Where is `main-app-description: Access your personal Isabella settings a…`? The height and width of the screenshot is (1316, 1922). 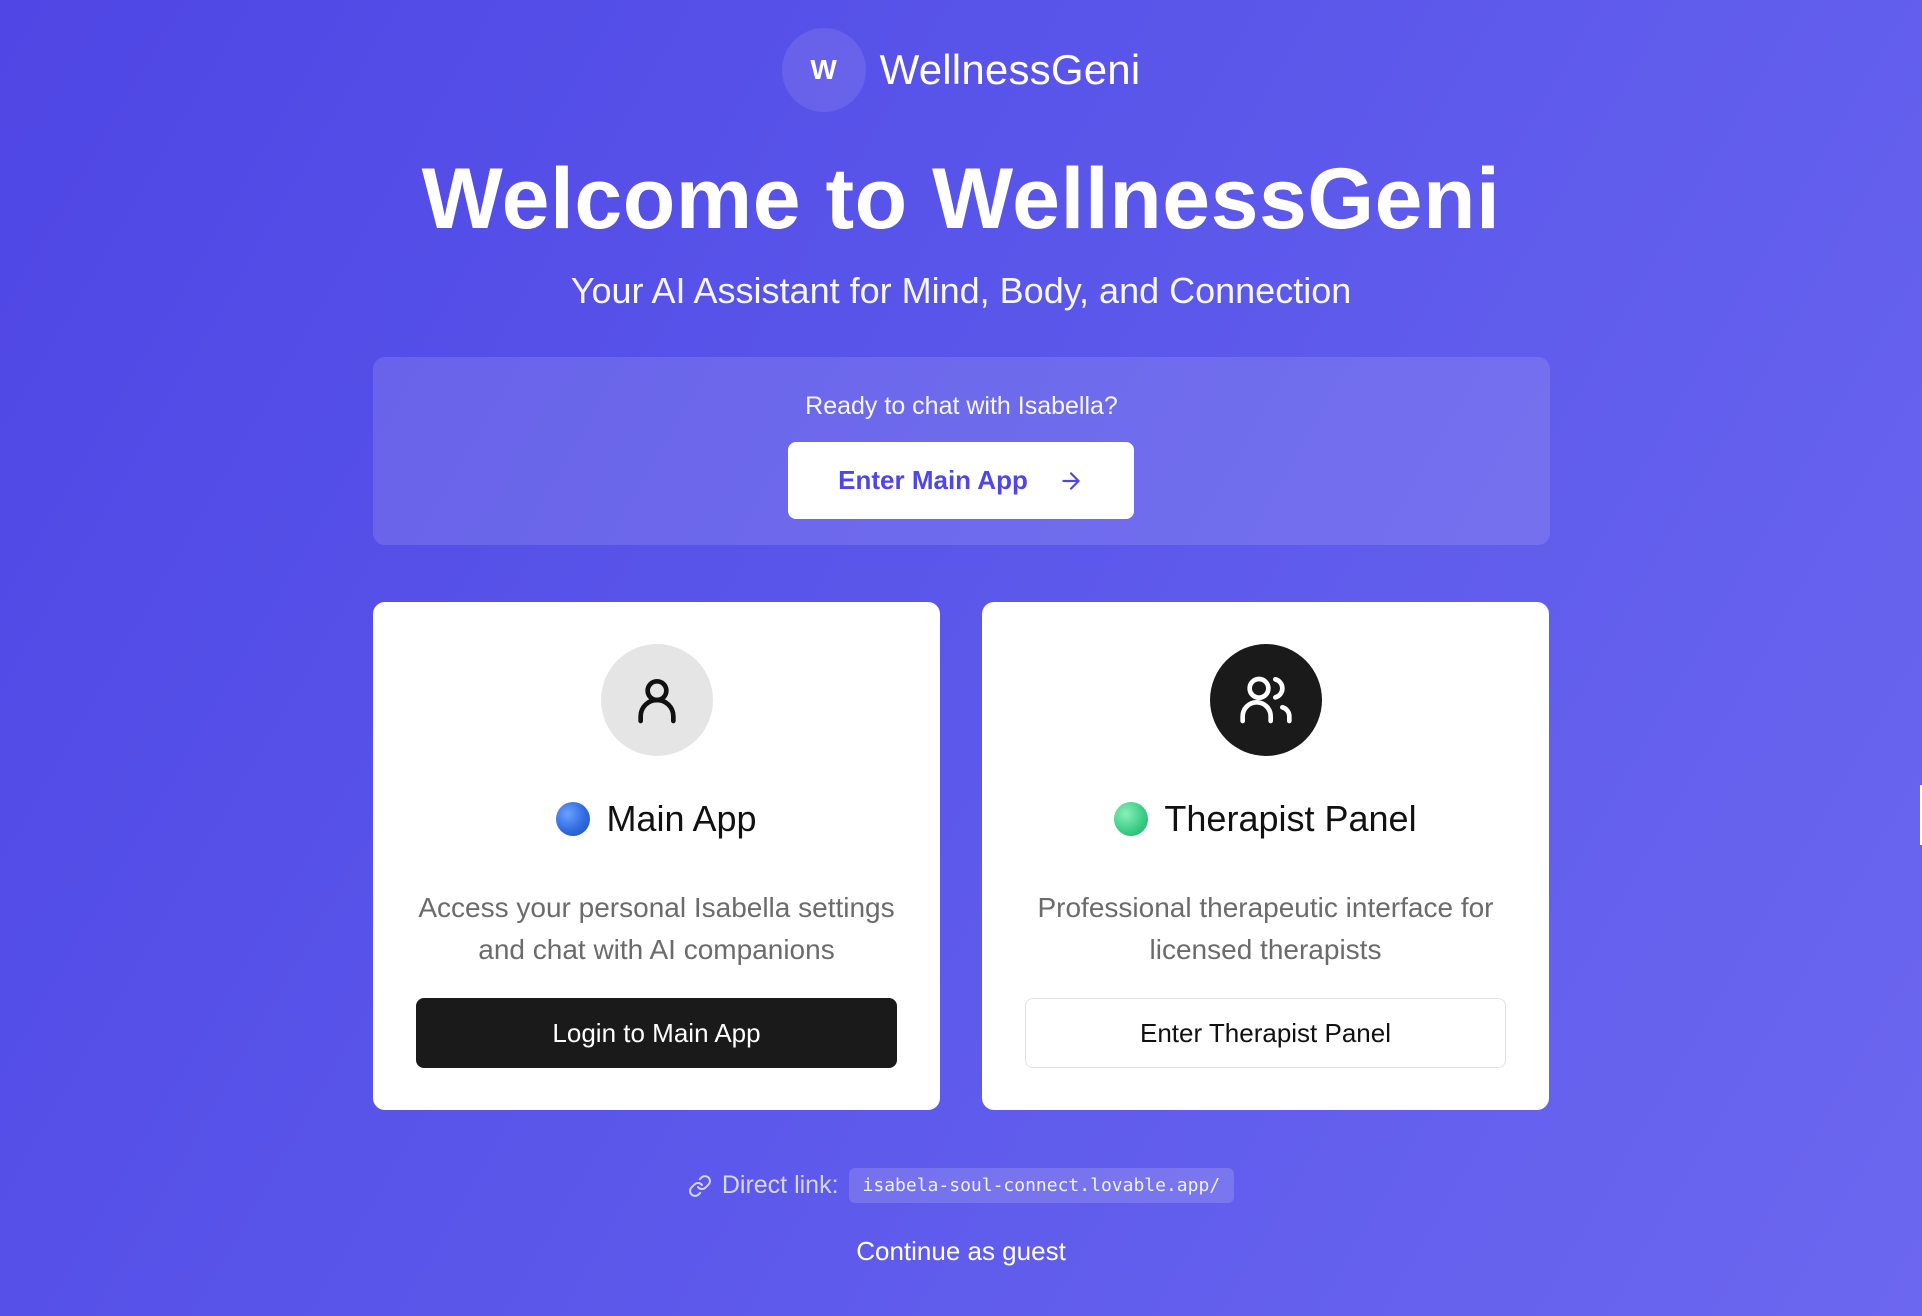
main-app-description: Access your personal Isabella settings a… is located at coordinates (656, 928).